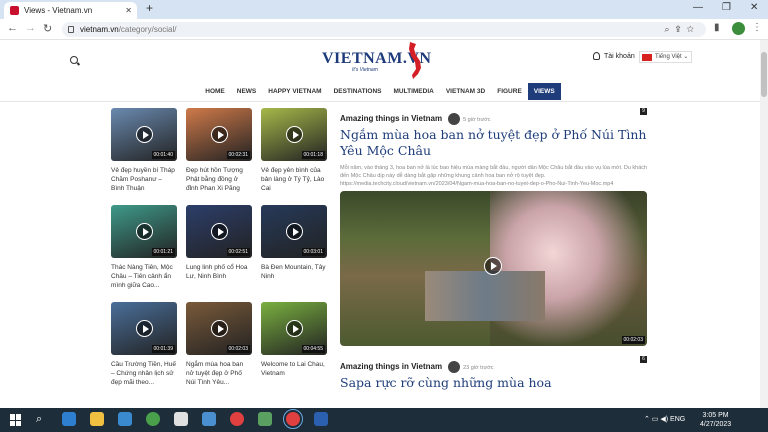 Image resolution: width=768 pixels, height=432 pixels. Describe the element at coordinates (313, 155) in the screenshot. I see `video-duration: 00:01:18` at that location.